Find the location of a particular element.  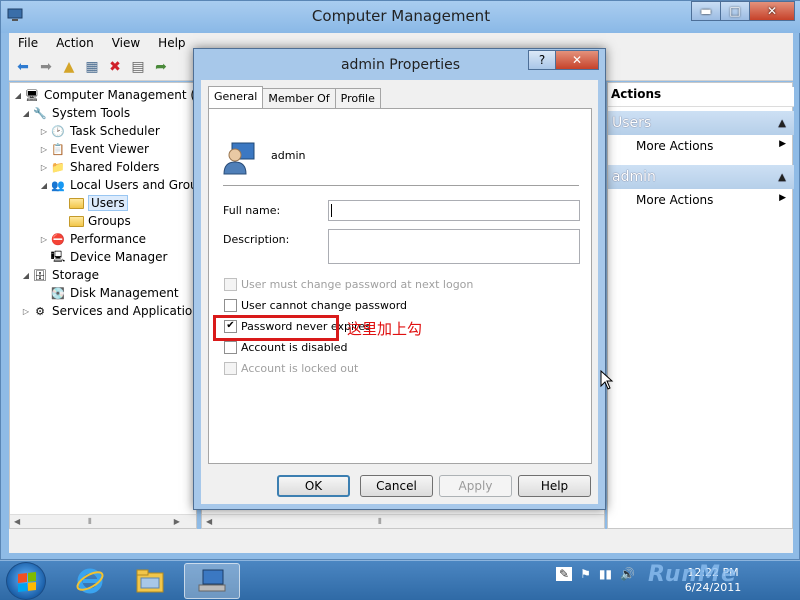

users-icon: 👥 is located at coordinates (58, 185).